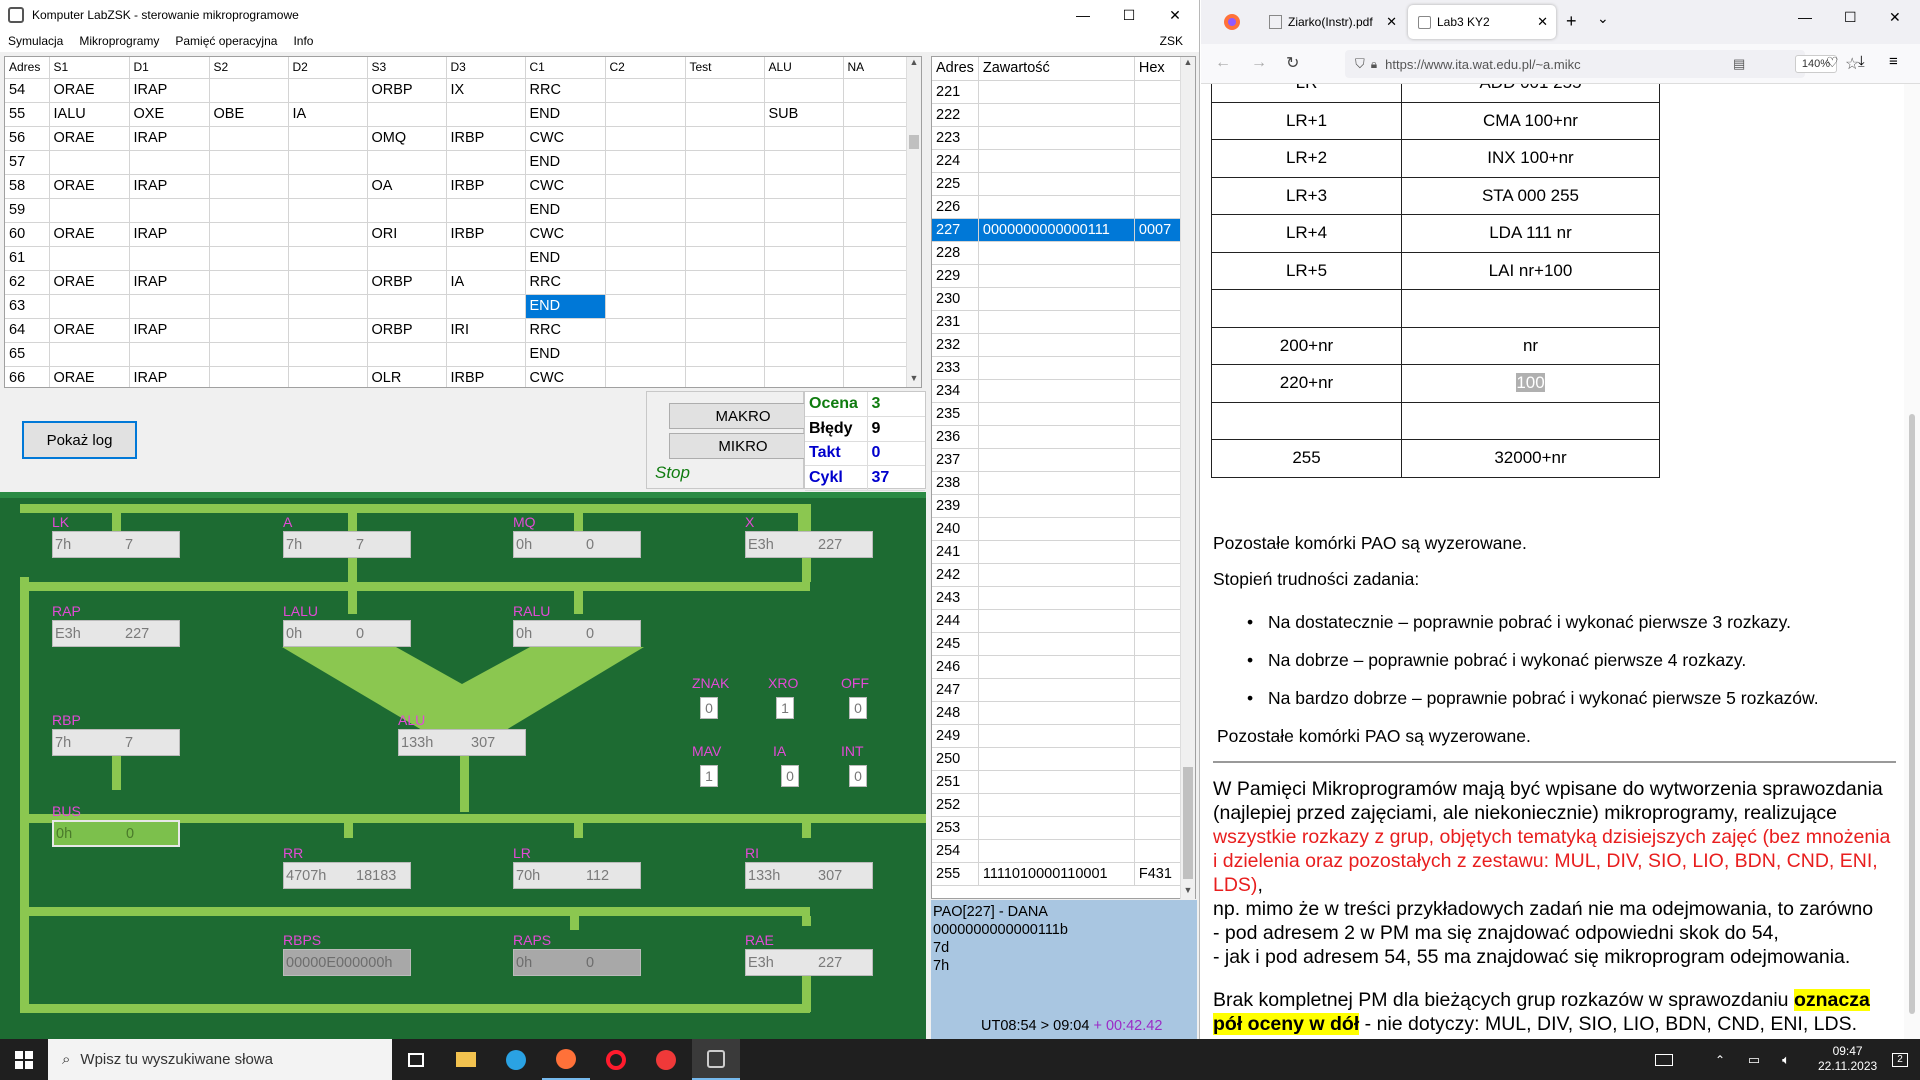 This screenshot has height=1080, width=1920. Describe the element at coordinates (955, 690) in the screenshot. I see `memory-address: 247` at that location.